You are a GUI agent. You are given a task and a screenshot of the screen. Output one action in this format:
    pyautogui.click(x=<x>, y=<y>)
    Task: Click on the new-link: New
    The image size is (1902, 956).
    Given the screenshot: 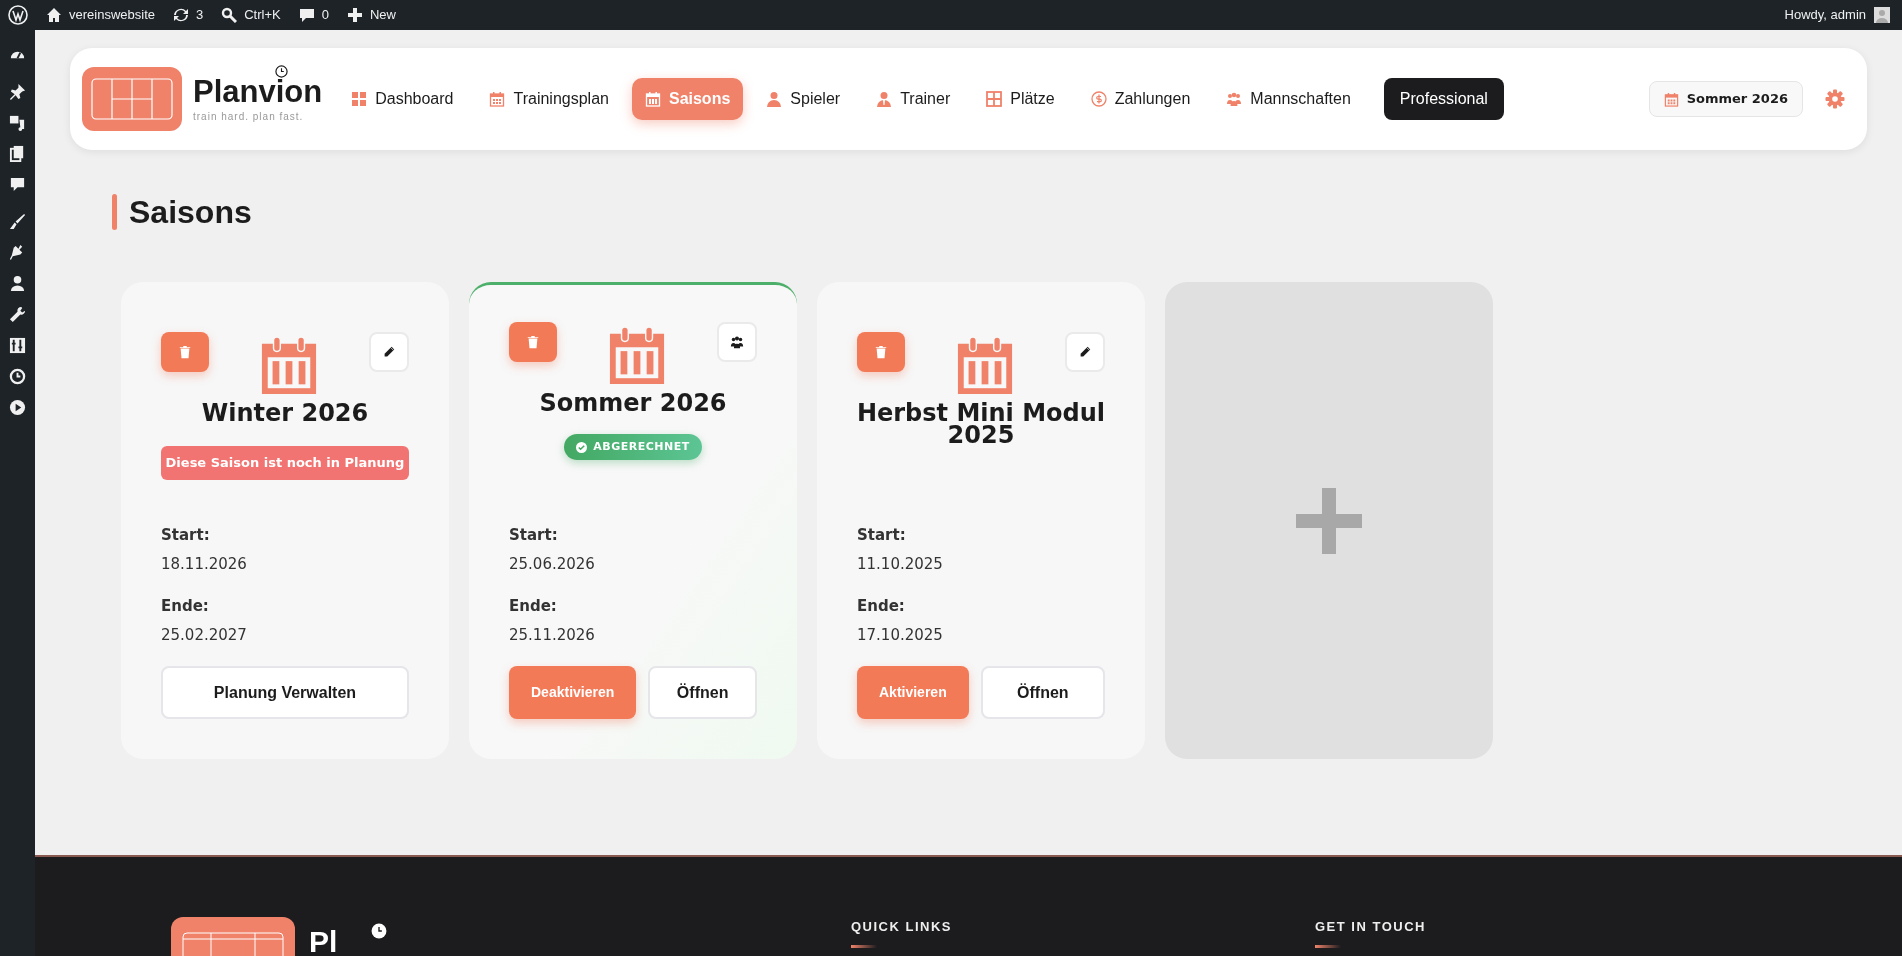 What is the action you would take?
    pyautogui.click(x=371, y=15)
    